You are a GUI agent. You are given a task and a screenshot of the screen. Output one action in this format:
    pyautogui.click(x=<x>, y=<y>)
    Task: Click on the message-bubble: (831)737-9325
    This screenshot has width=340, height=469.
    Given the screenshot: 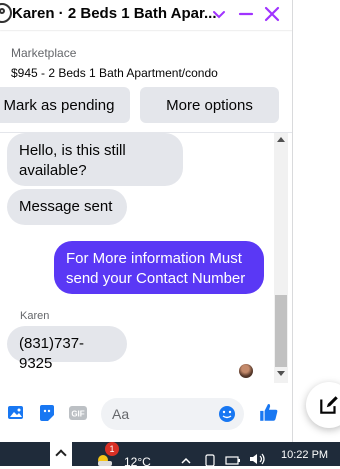 What is the action you would take?
    pyautogui.click(x=67, y=349)
    